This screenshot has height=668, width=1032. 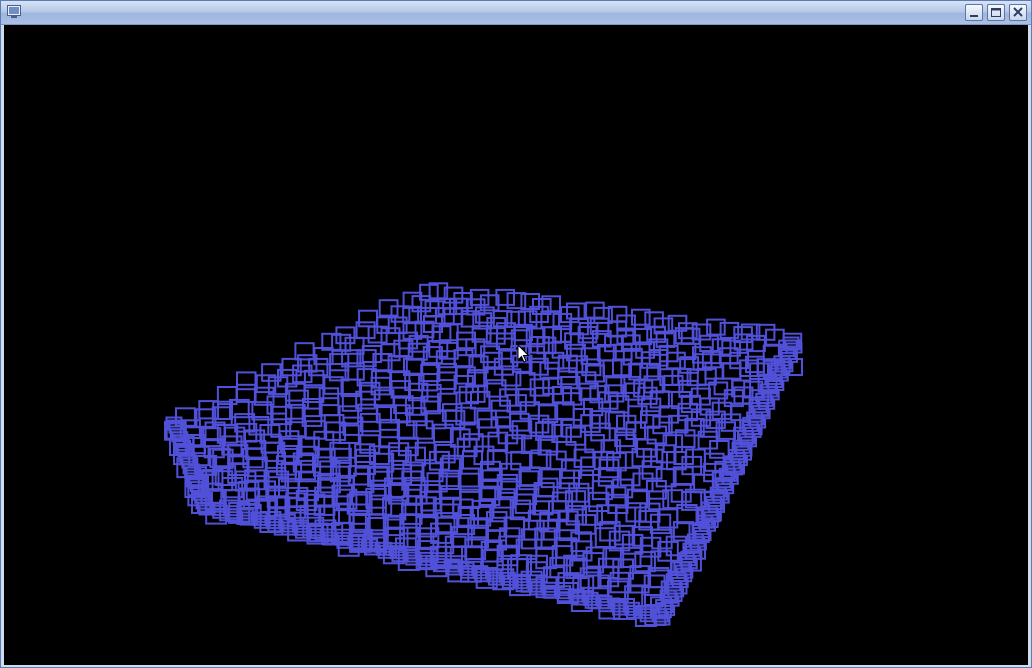 What do you see at coordinates (516, 13) in the screenshot?
I see `title-bar` at bounding box center [516, 13].